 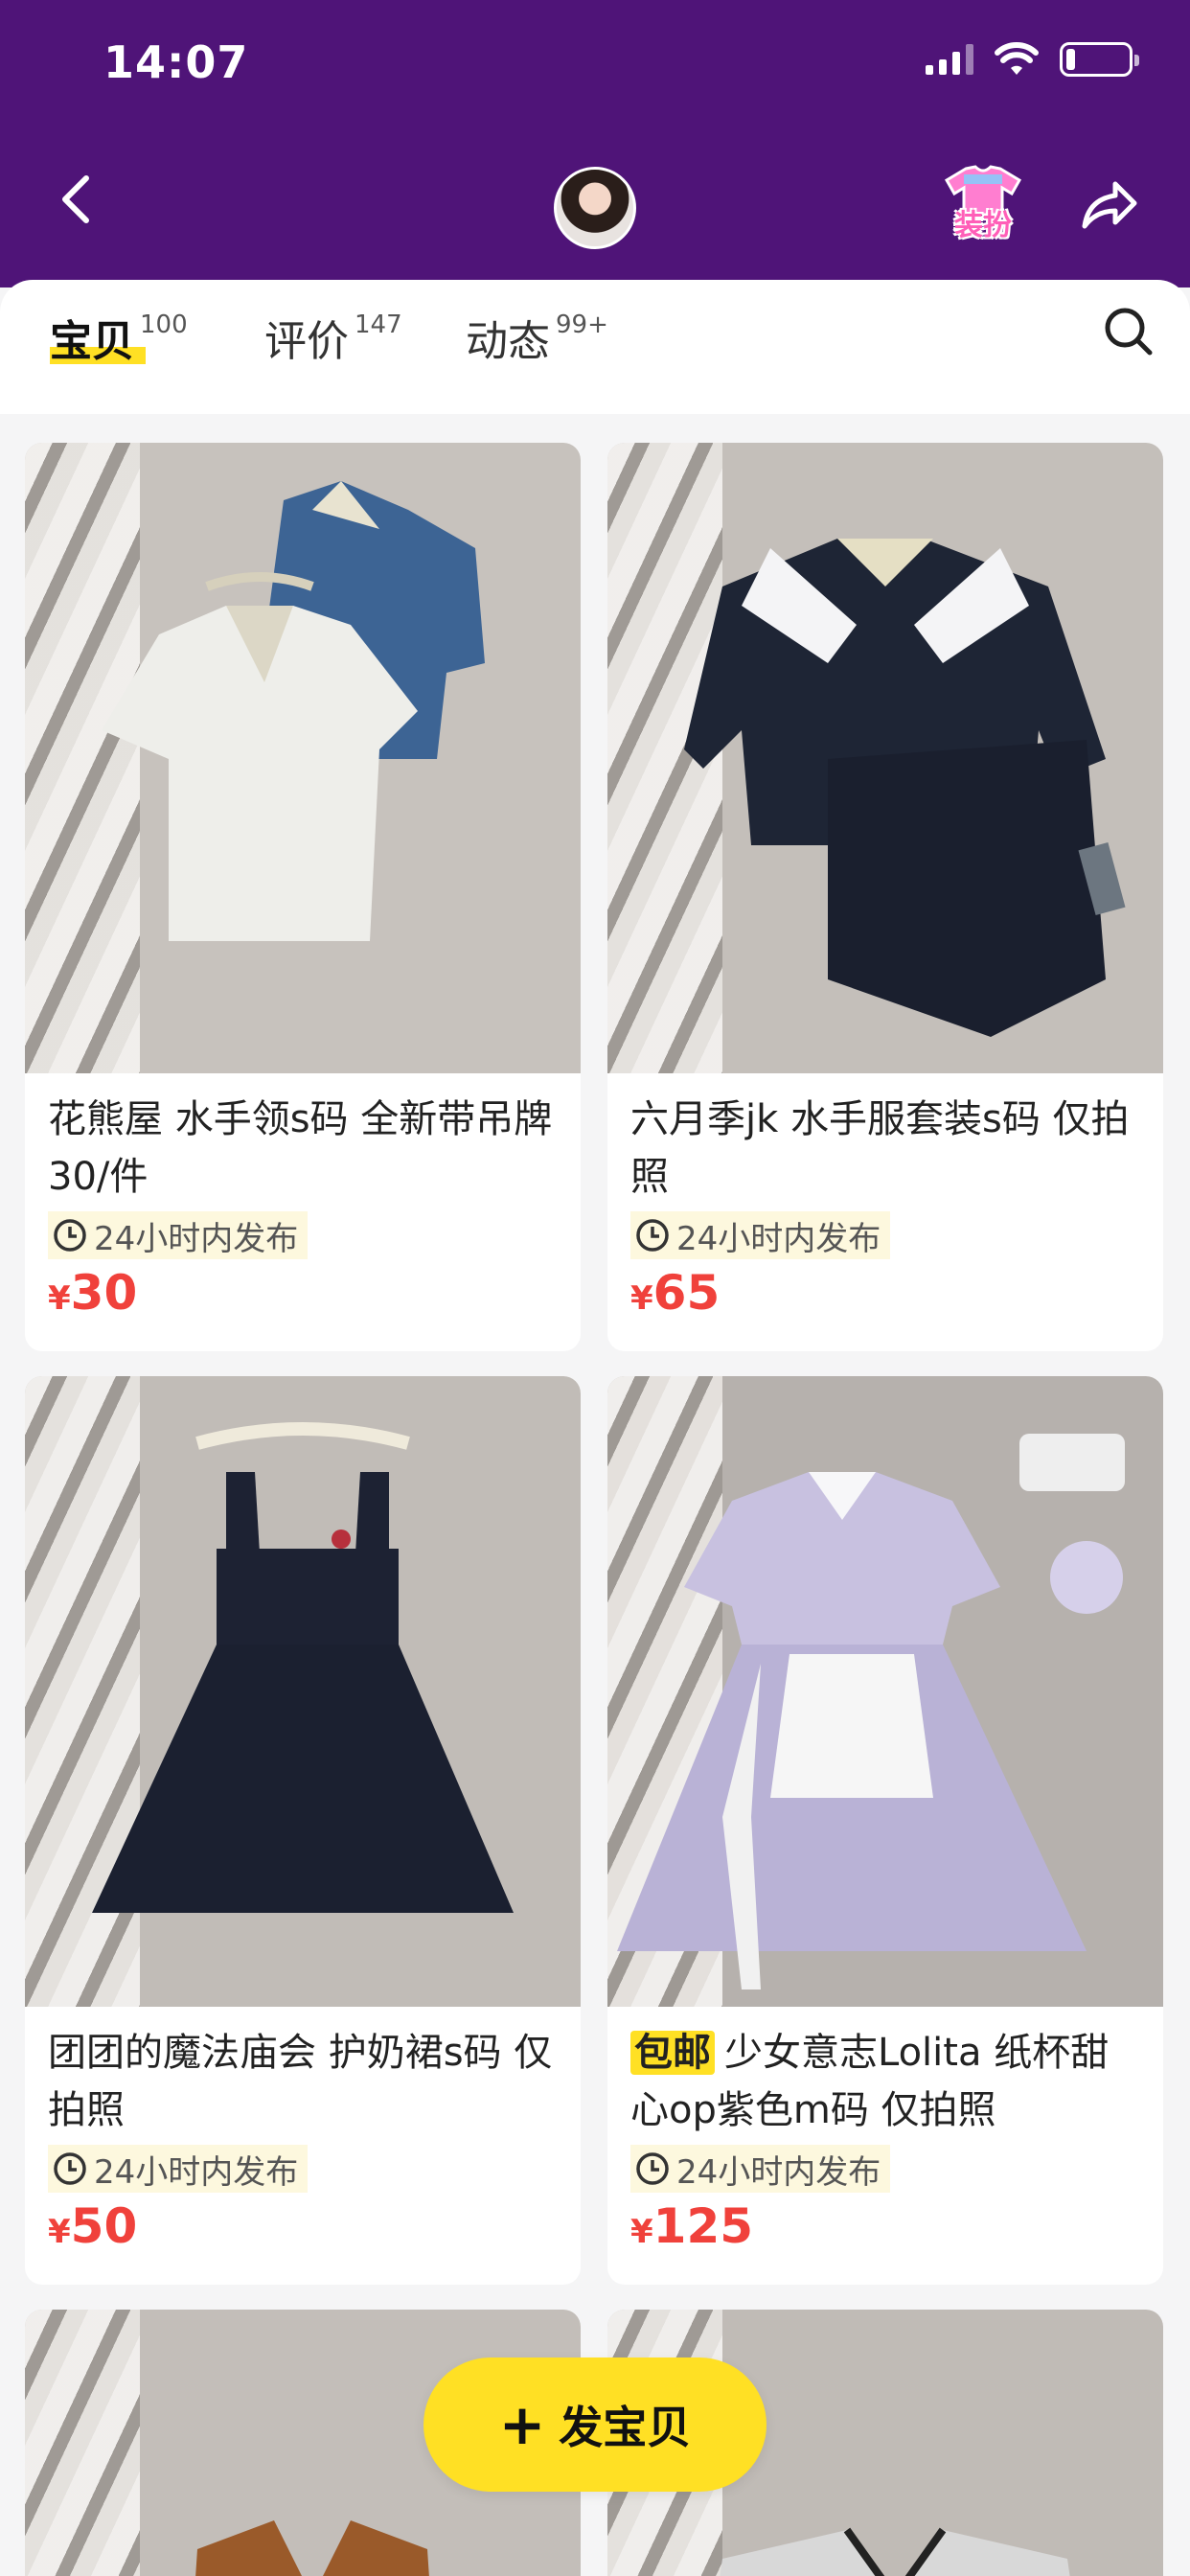 What do you see at coordinates (1129, 331) in the screenshot?
I see `search-icon` at bounding box center [1129, 331].